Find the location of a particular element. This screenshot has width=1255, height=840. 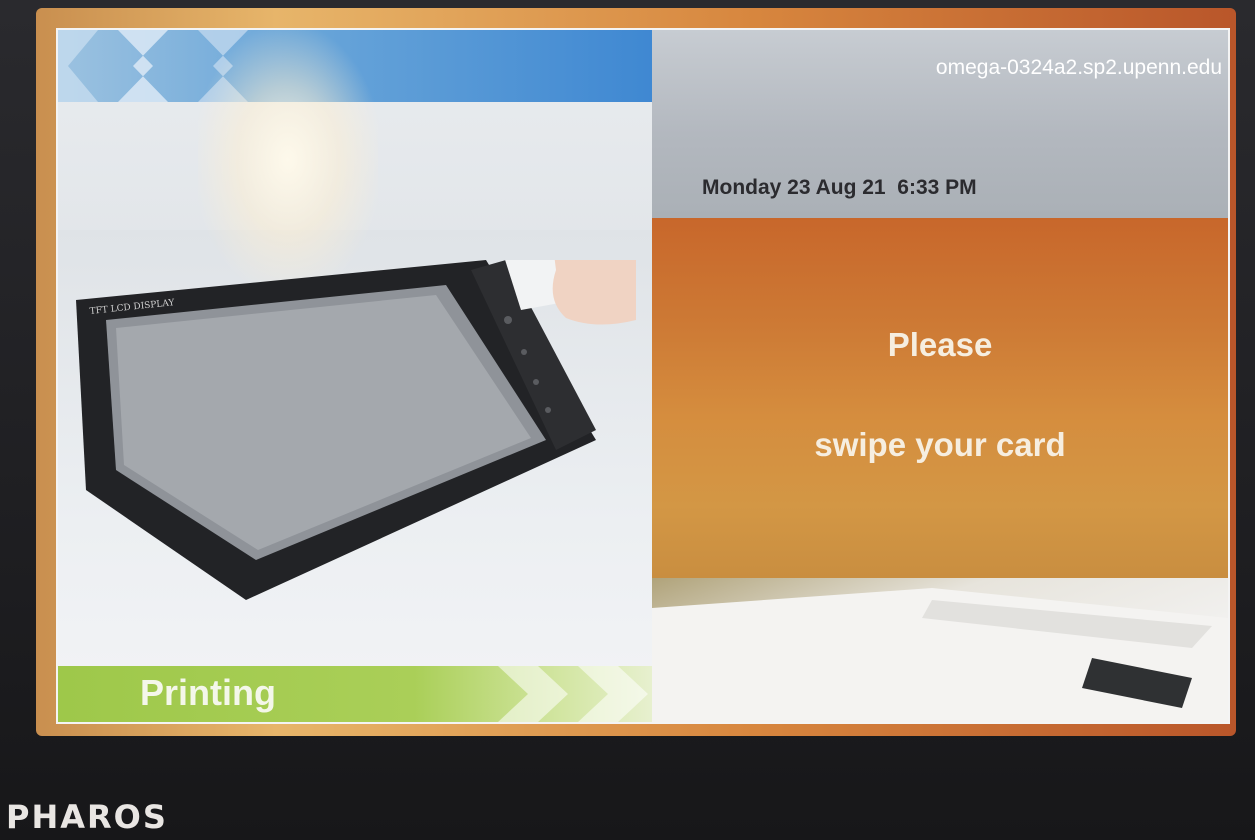

prompt-line-swipe-card: swipe your card is located at coordinates (940, 444).